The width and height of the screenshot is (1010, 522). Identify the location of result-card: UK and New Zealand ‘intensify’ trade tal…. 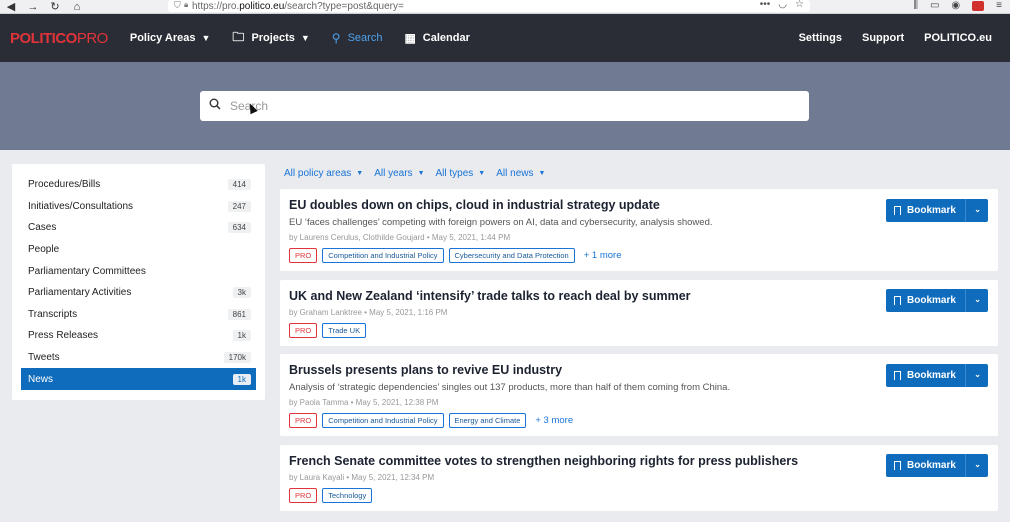
(639, 313).